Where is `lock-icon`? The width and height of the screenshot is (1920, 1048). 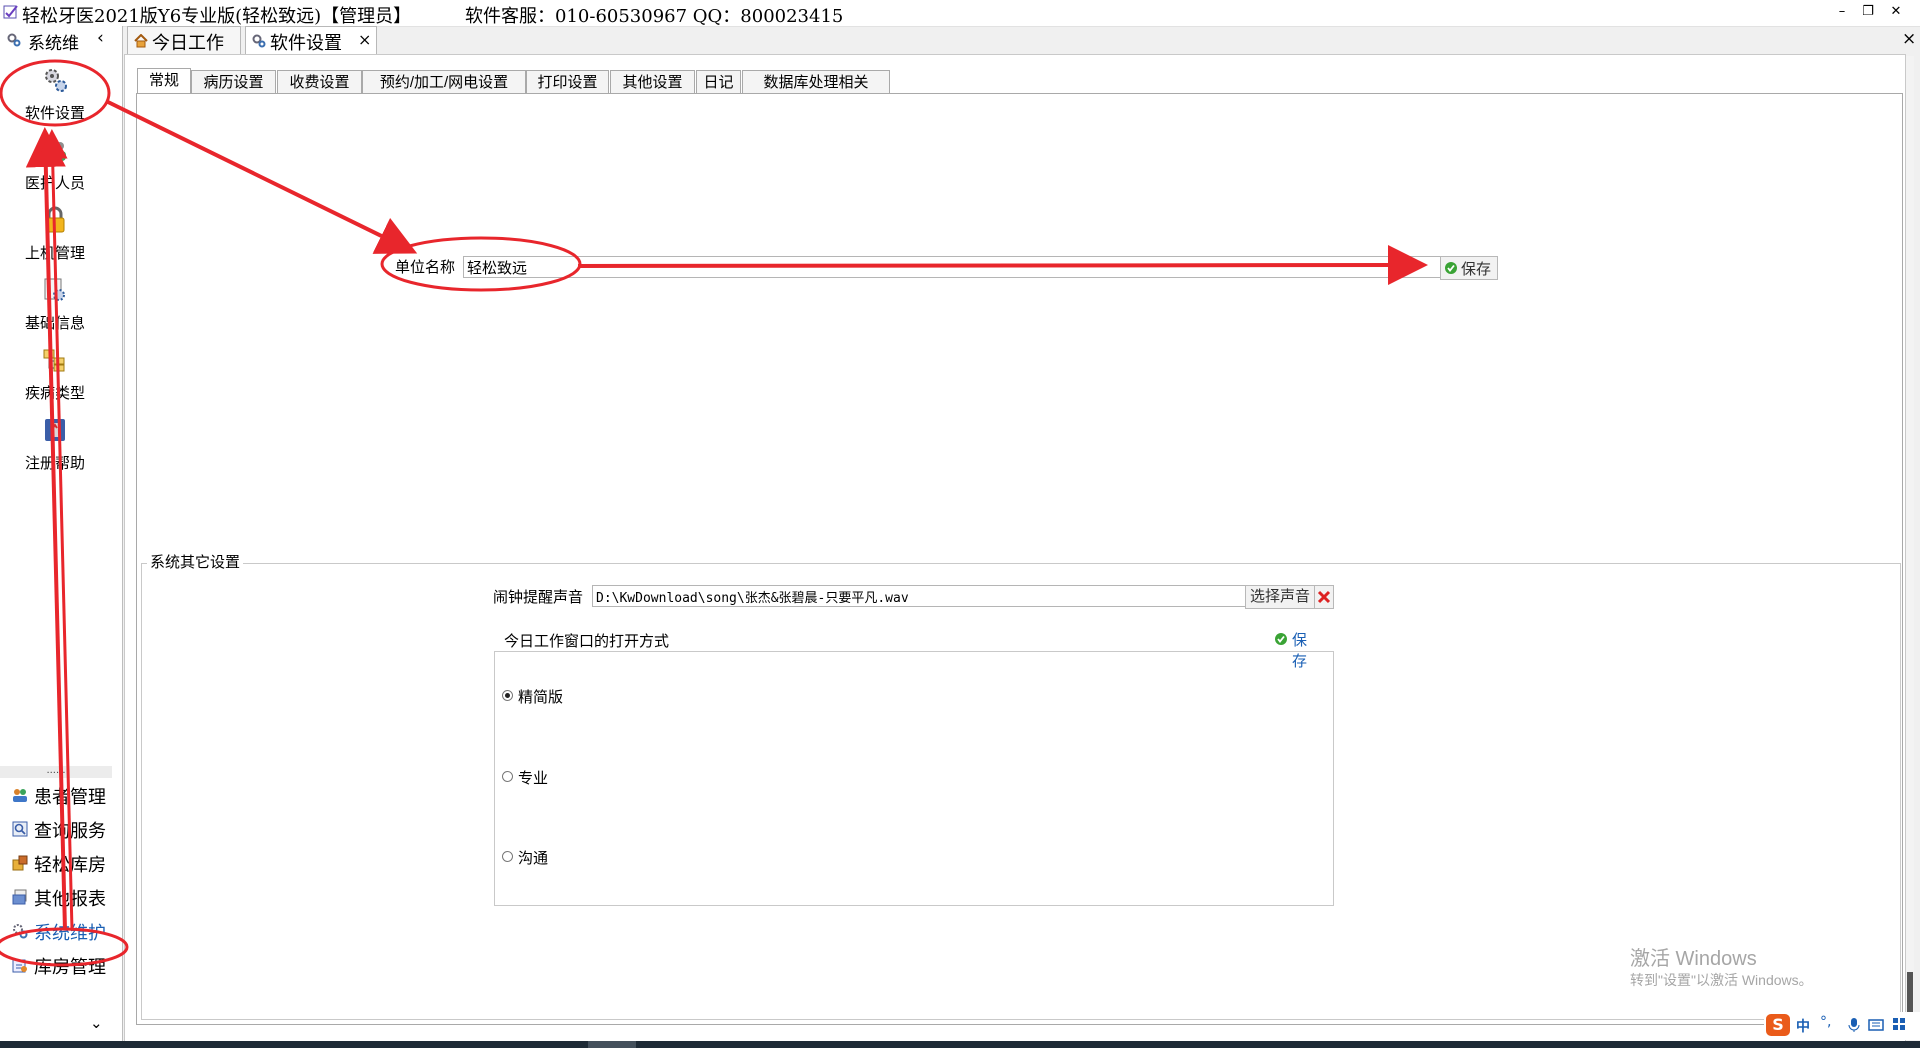
lock-icon is located at coordinates (55, 219).